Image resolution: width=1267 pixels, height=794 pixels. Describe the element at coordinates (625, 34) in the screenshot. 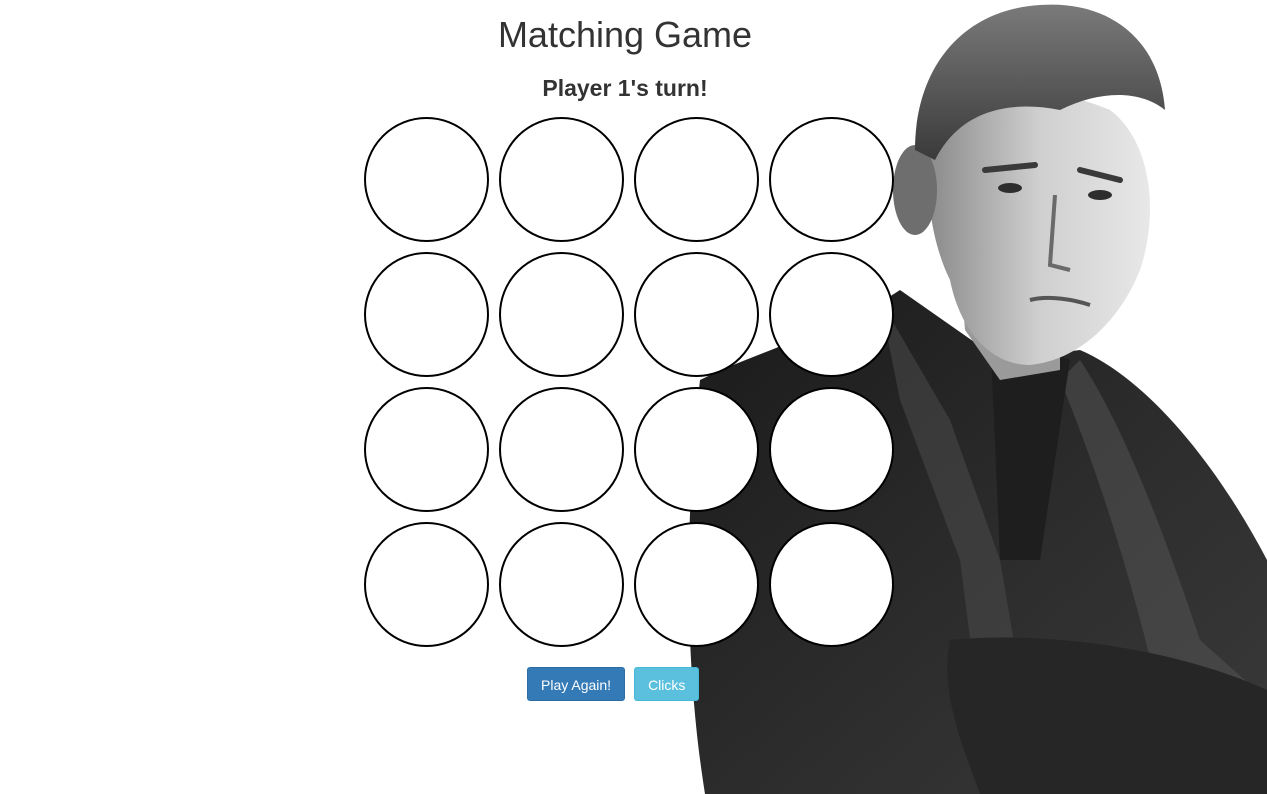

I see `page-title: Matching Game` at that location.